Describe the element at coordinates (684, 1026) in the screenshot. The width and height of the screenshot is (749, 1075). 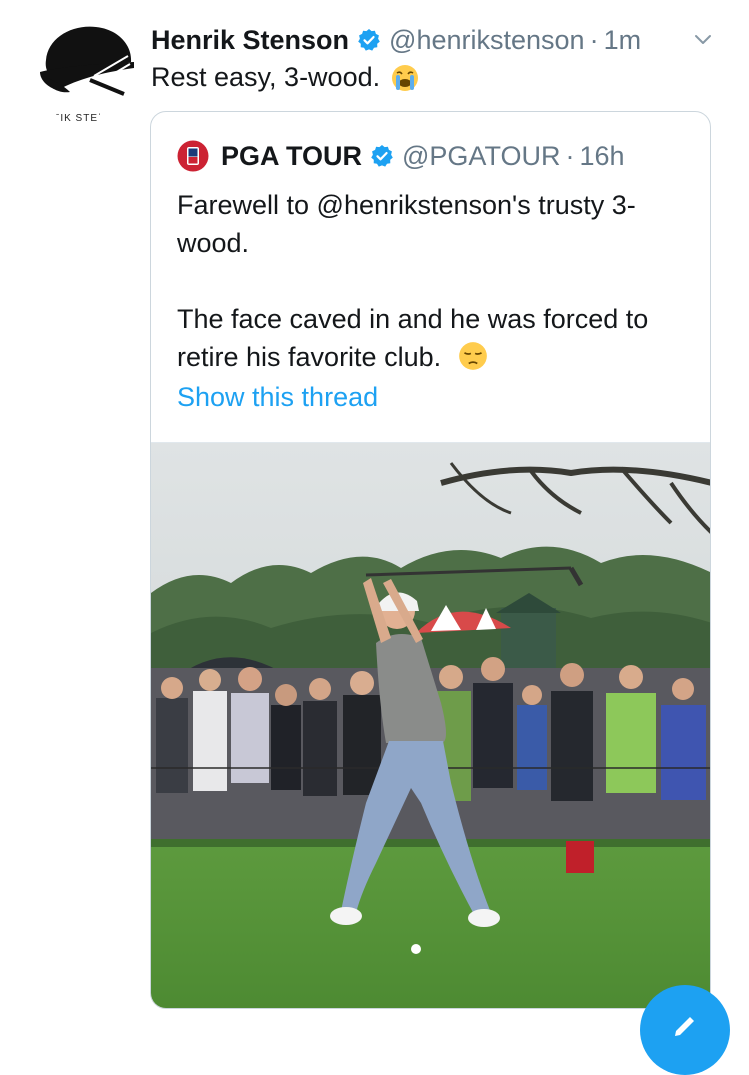
I see `compose-icon` at that location.